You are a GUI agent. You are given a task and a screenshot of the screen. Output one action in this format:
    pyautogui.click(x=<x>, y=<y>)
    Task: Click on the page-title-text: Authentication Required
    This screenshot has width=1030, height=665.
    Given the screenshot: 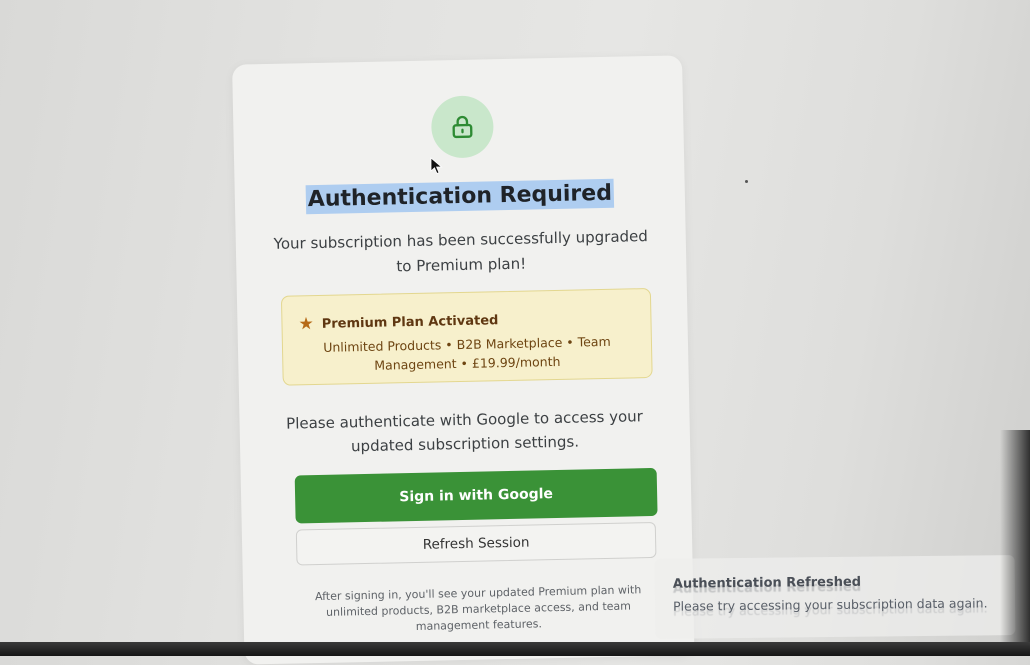 What is the action you would take?
    pyautogui.click(x=459, y=196)
    